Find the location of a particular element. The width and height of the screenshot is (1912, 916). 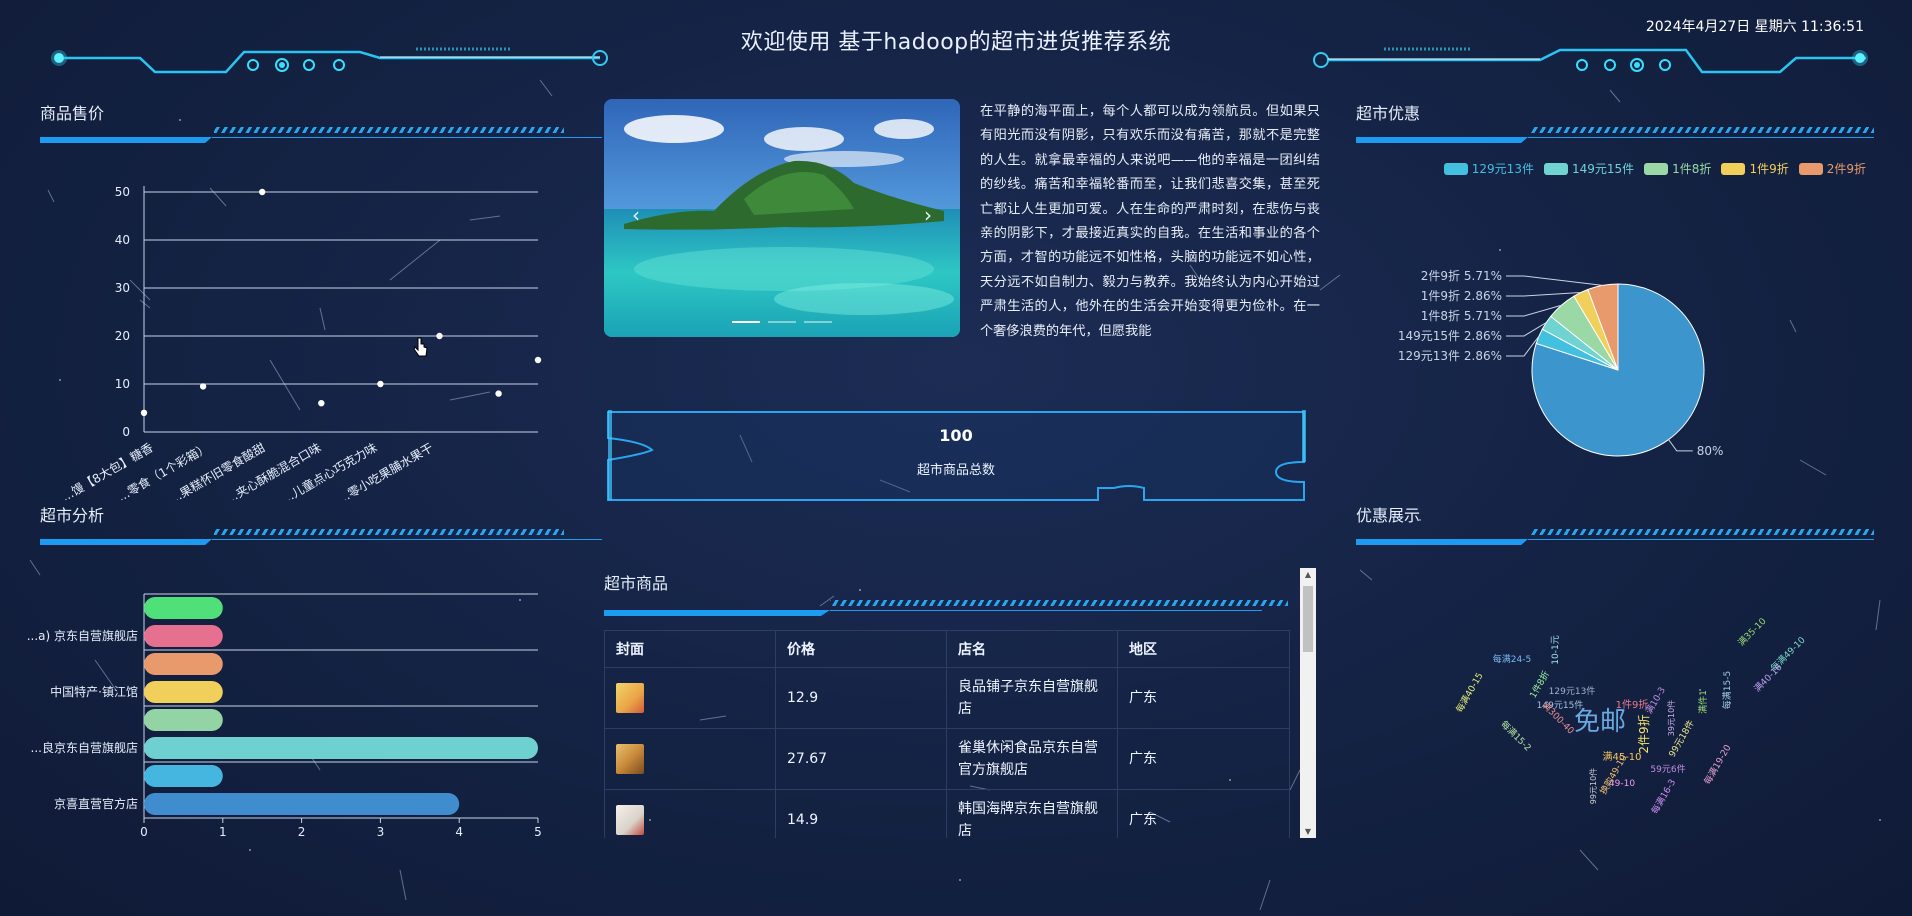

carousel-next-button: › is located at coordinates (928, 215).